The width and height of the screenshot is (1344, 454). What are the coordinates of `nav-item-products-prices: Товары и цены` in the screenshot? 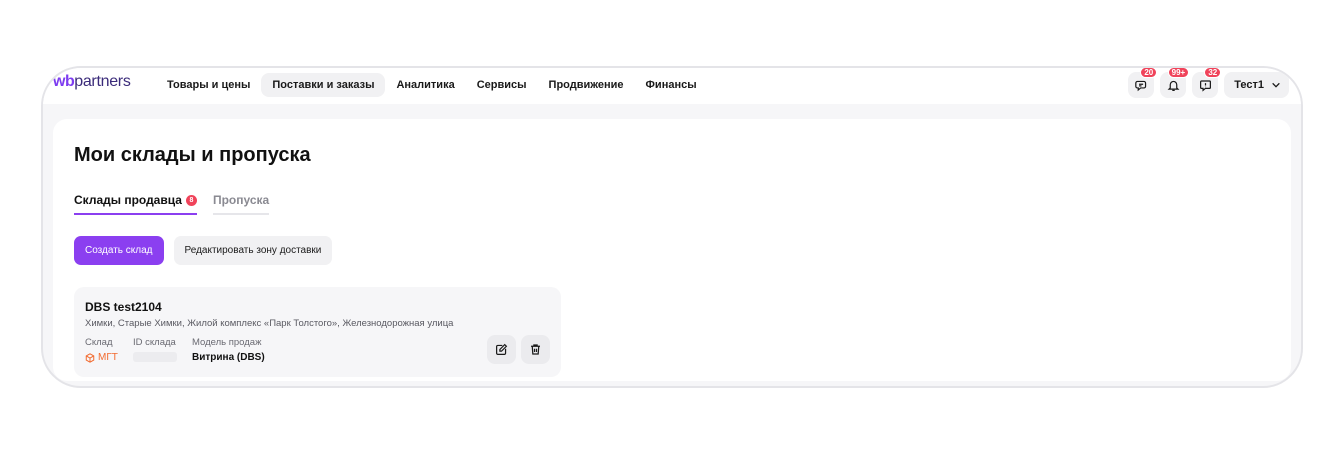 It's located at (208, 85).